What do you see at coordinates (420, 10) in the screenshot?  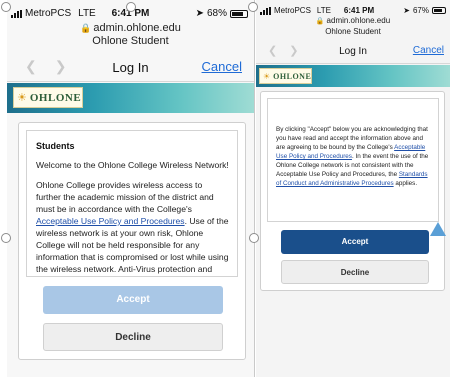 I see `battery-percent: 67%` at bounding box center [420, 10].